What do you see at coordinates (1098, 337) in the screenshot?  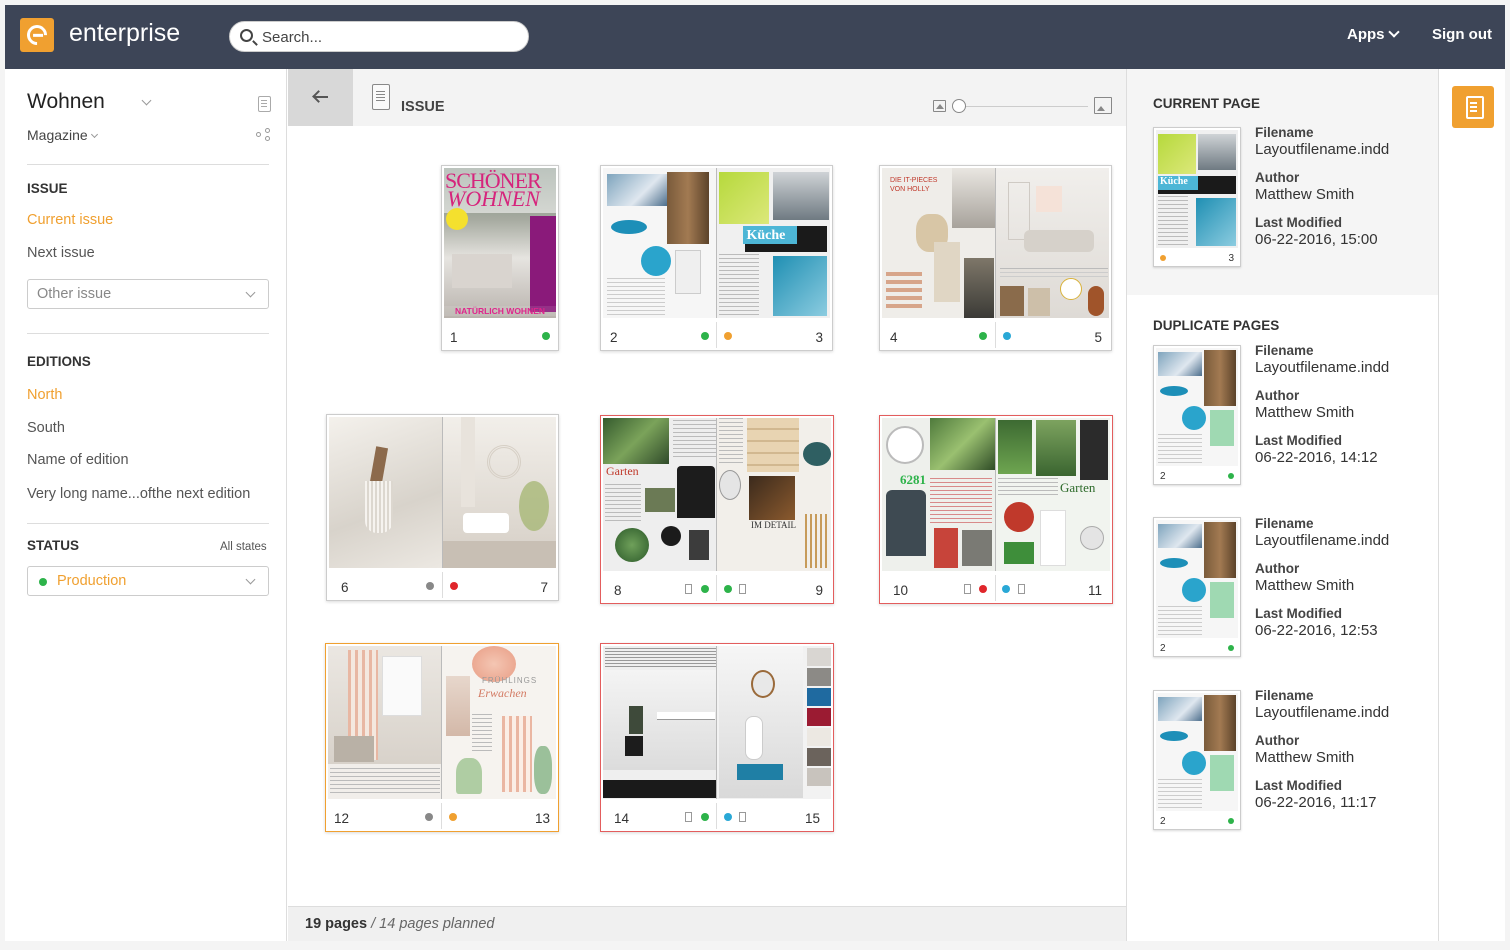 I see `page-number: 5` at bounding box center [1098, 337].